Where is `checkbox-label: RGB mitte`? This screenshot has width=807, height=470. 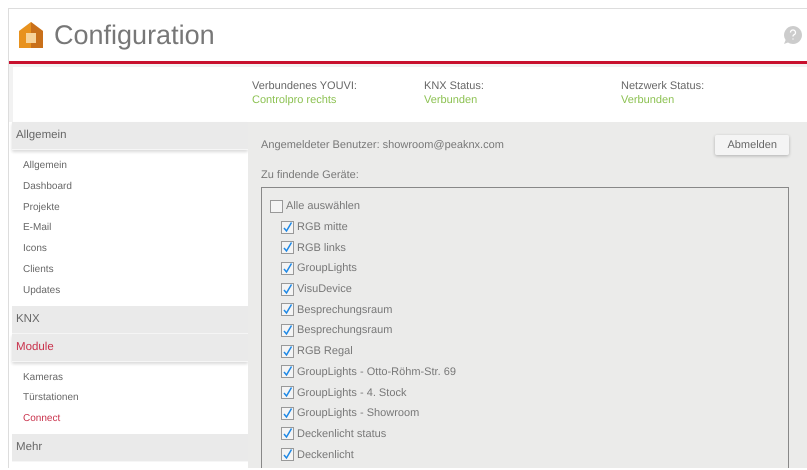
checkbox-label: RGB mitte is located at coordinates (322, 227).